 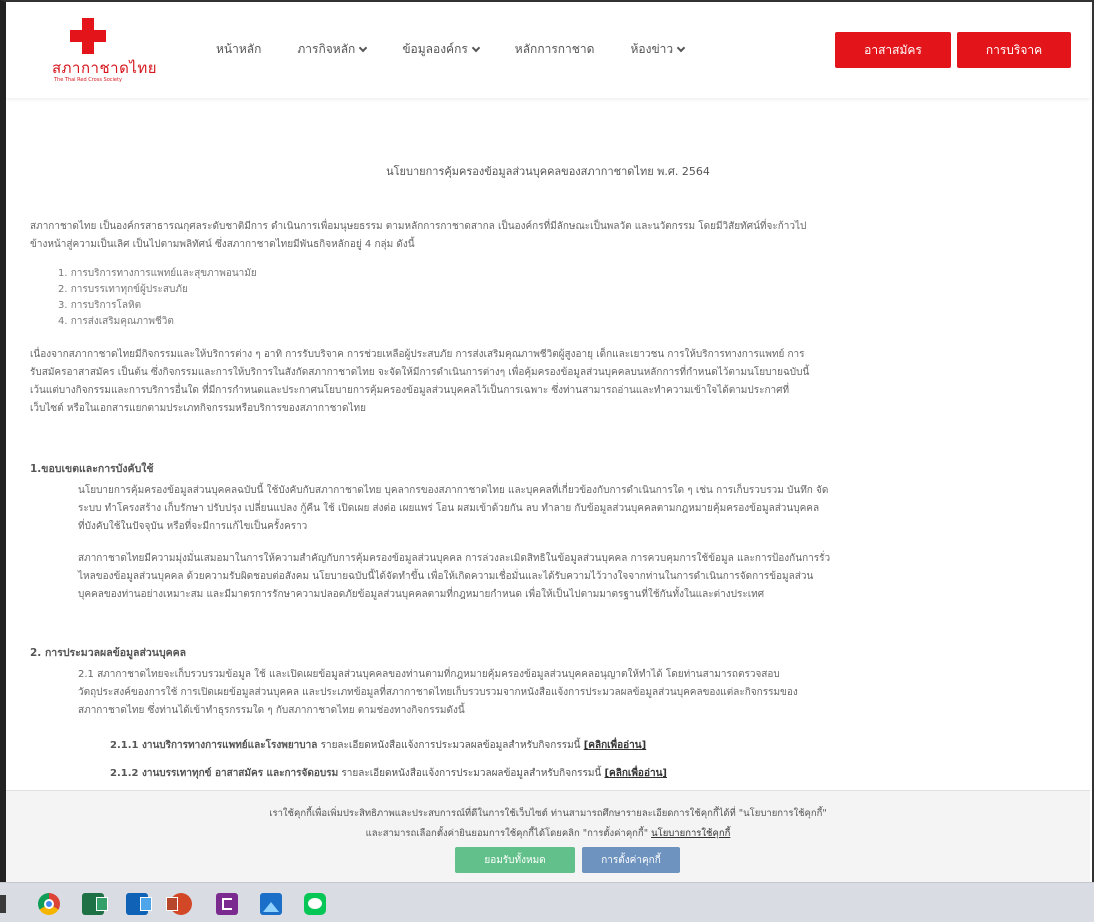 I want to click on nav-newsroom: ห้องข่าว, so click(x=658, y=49).